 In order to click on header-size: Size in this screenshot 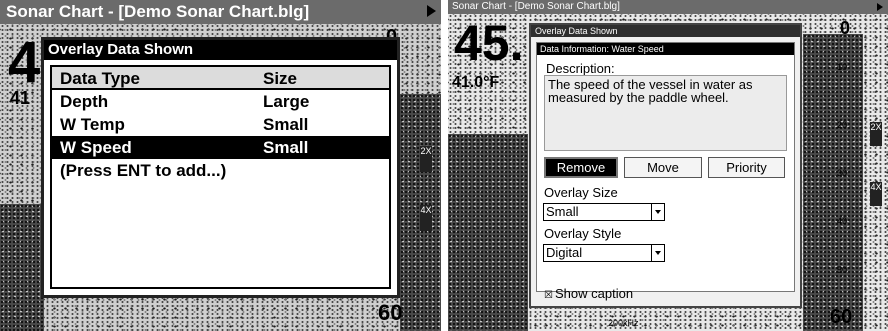, I will do `click(280, 78)`.